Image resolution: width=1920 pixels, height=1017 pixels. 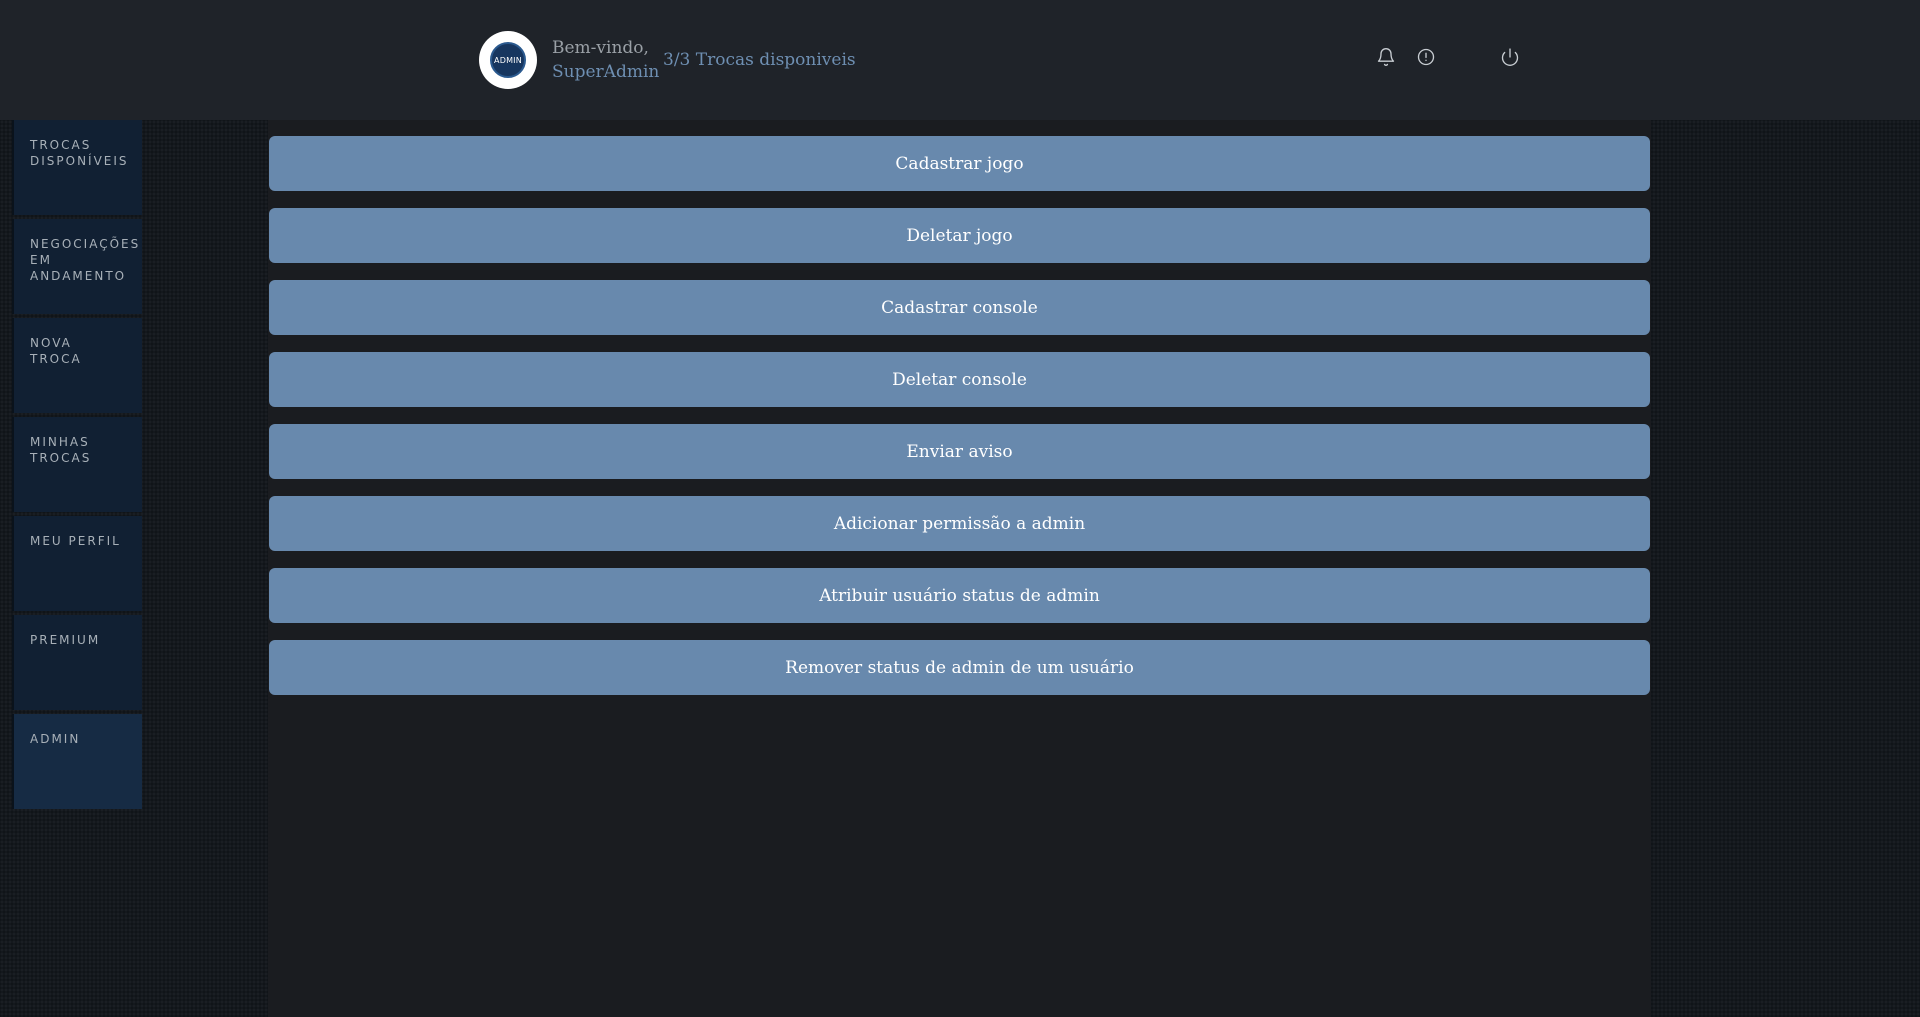 I want to click on trades-available-counter: 3/3 Trocas disponiveis, so click(x=759, y=60).